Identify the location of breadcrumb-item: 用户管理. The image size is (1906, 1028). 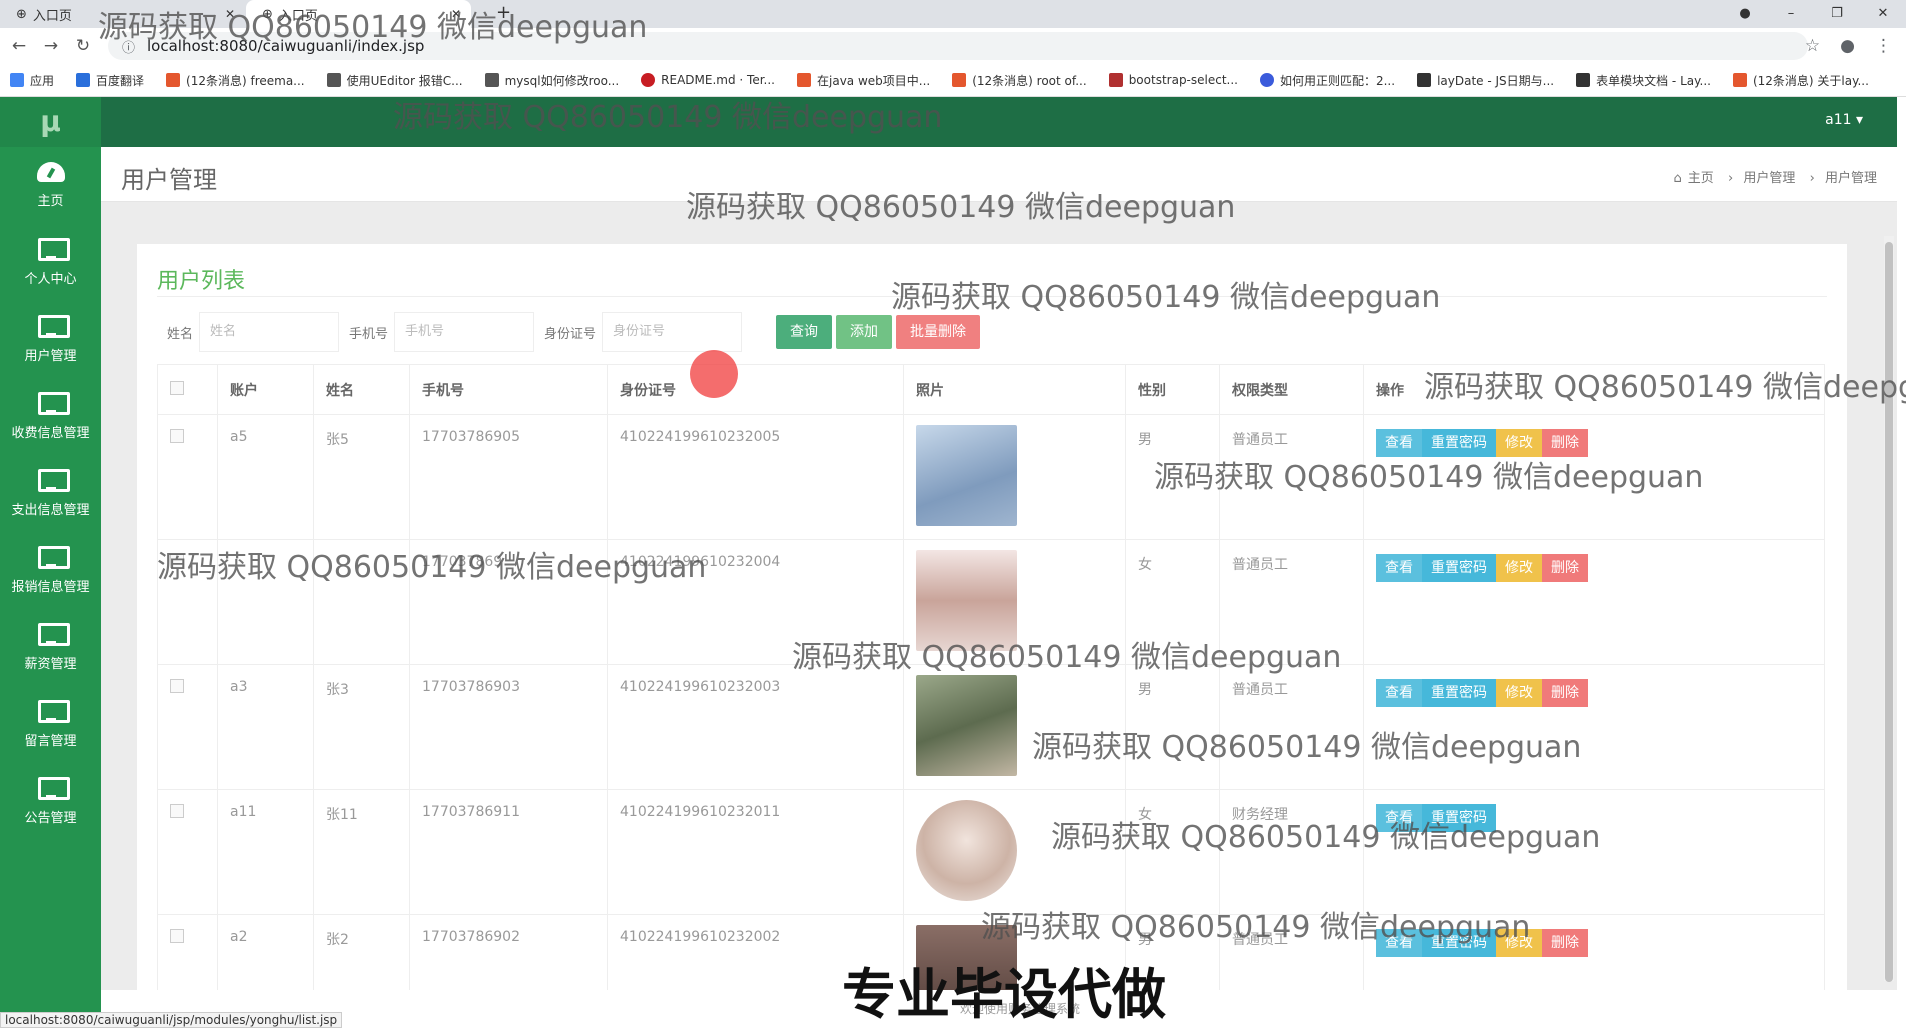
(1769, 178).